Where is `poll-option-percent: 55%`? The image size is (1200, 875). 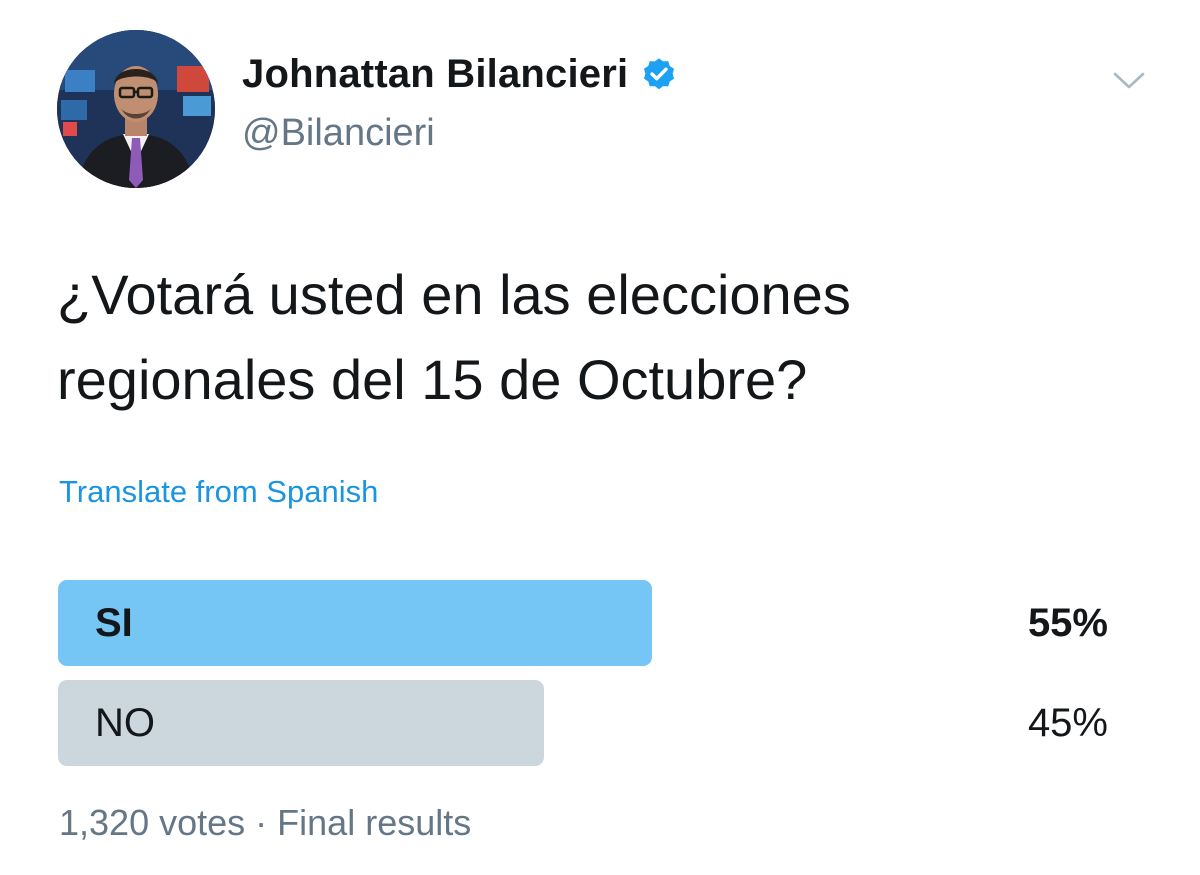 poll-option-percent: 55% is located at coordinates (1067, 623).